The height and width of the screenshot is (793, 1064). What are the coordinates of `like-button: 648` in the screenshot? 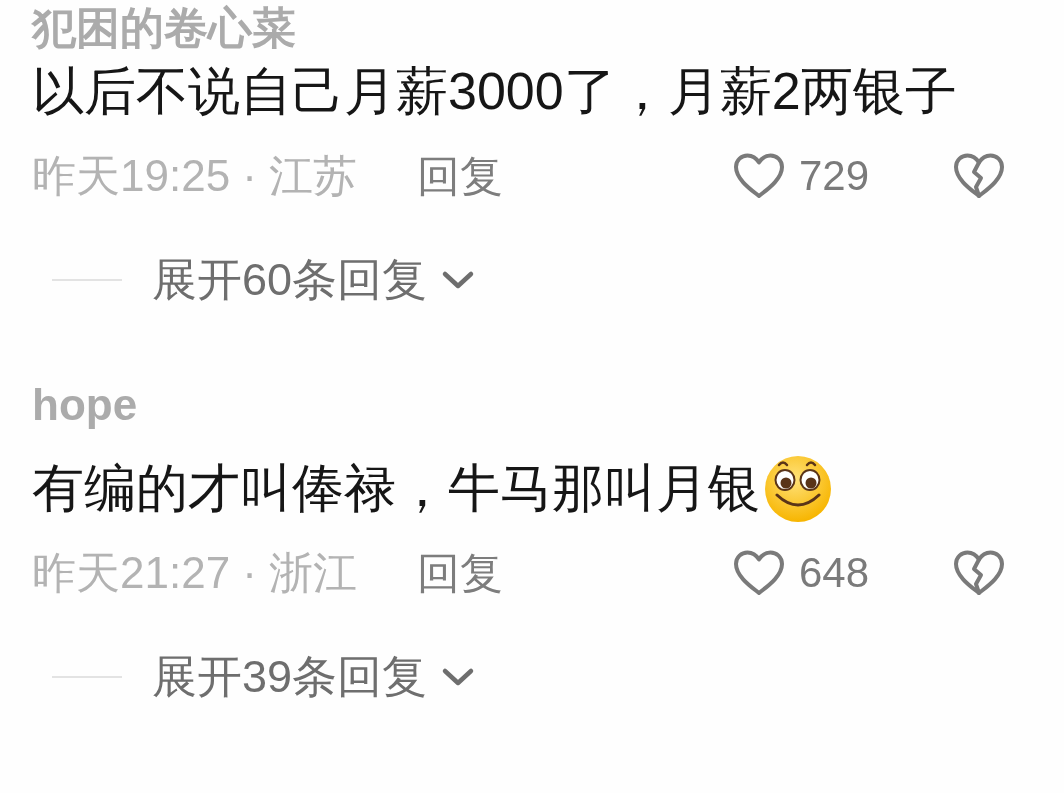 It's located at (800, 573).